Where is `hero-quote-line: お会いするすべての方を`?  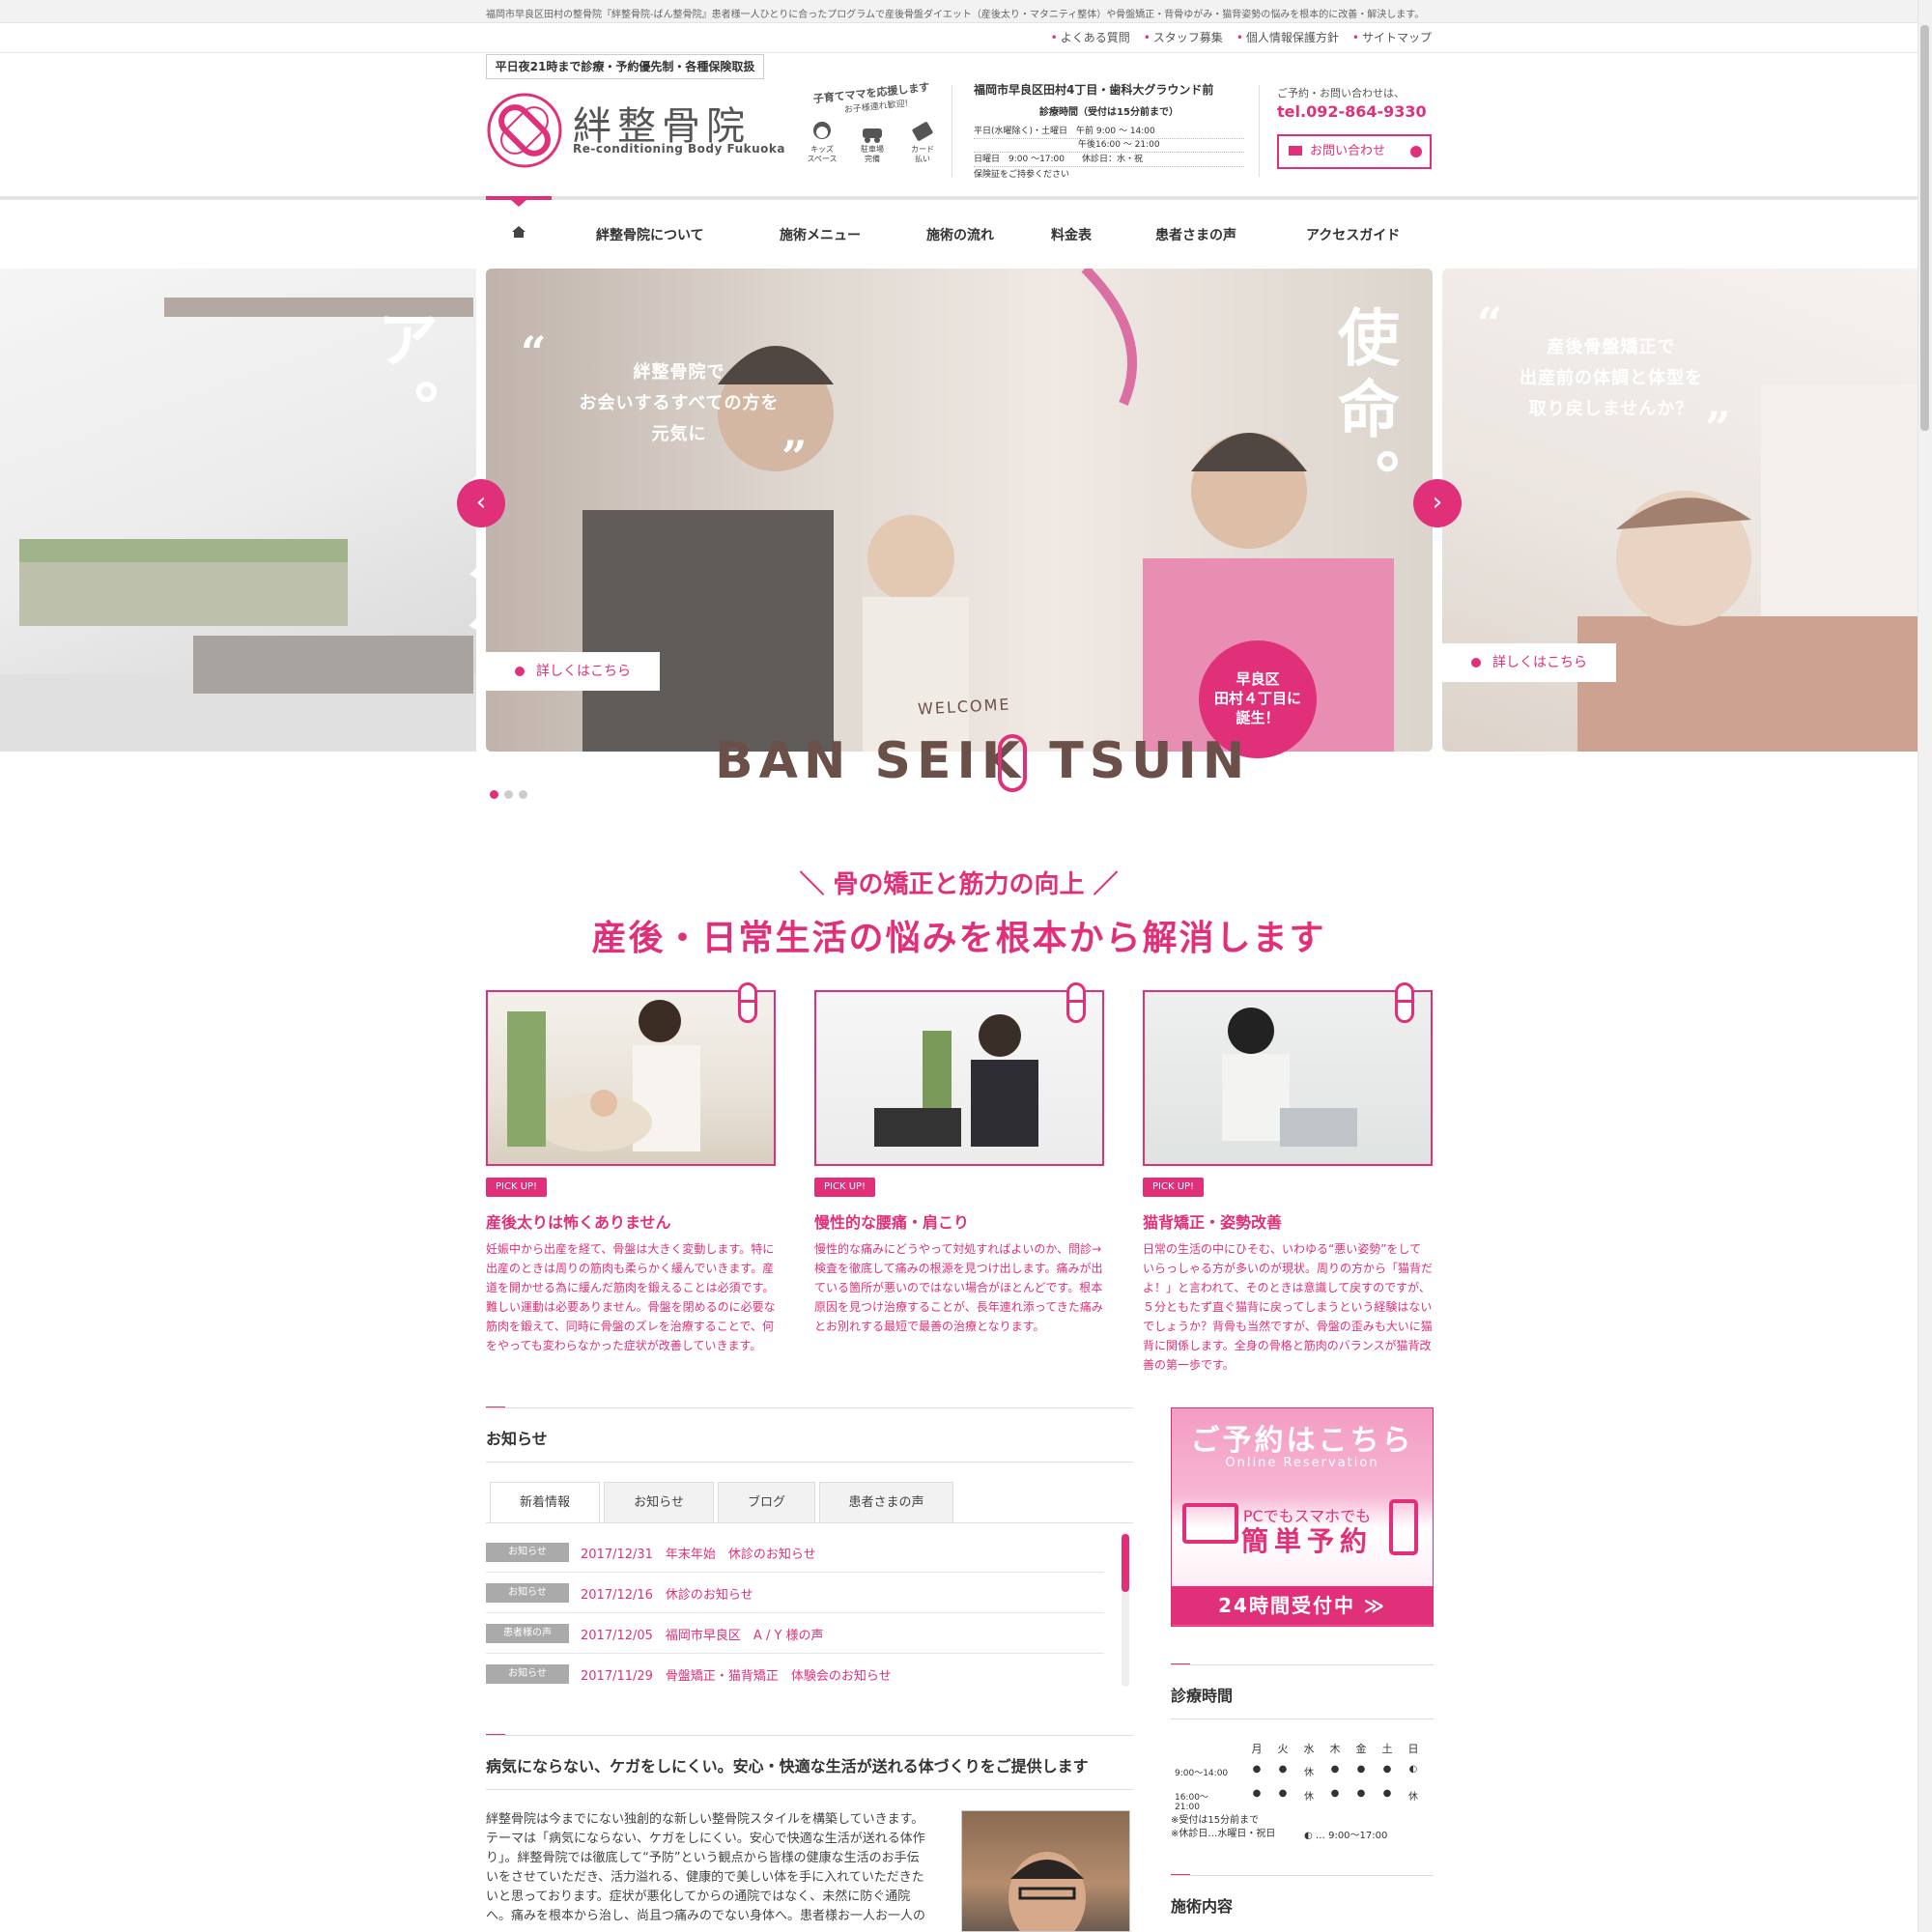
hero-quote-line: お会いするすべての方を is located at coordinates (679, 403).